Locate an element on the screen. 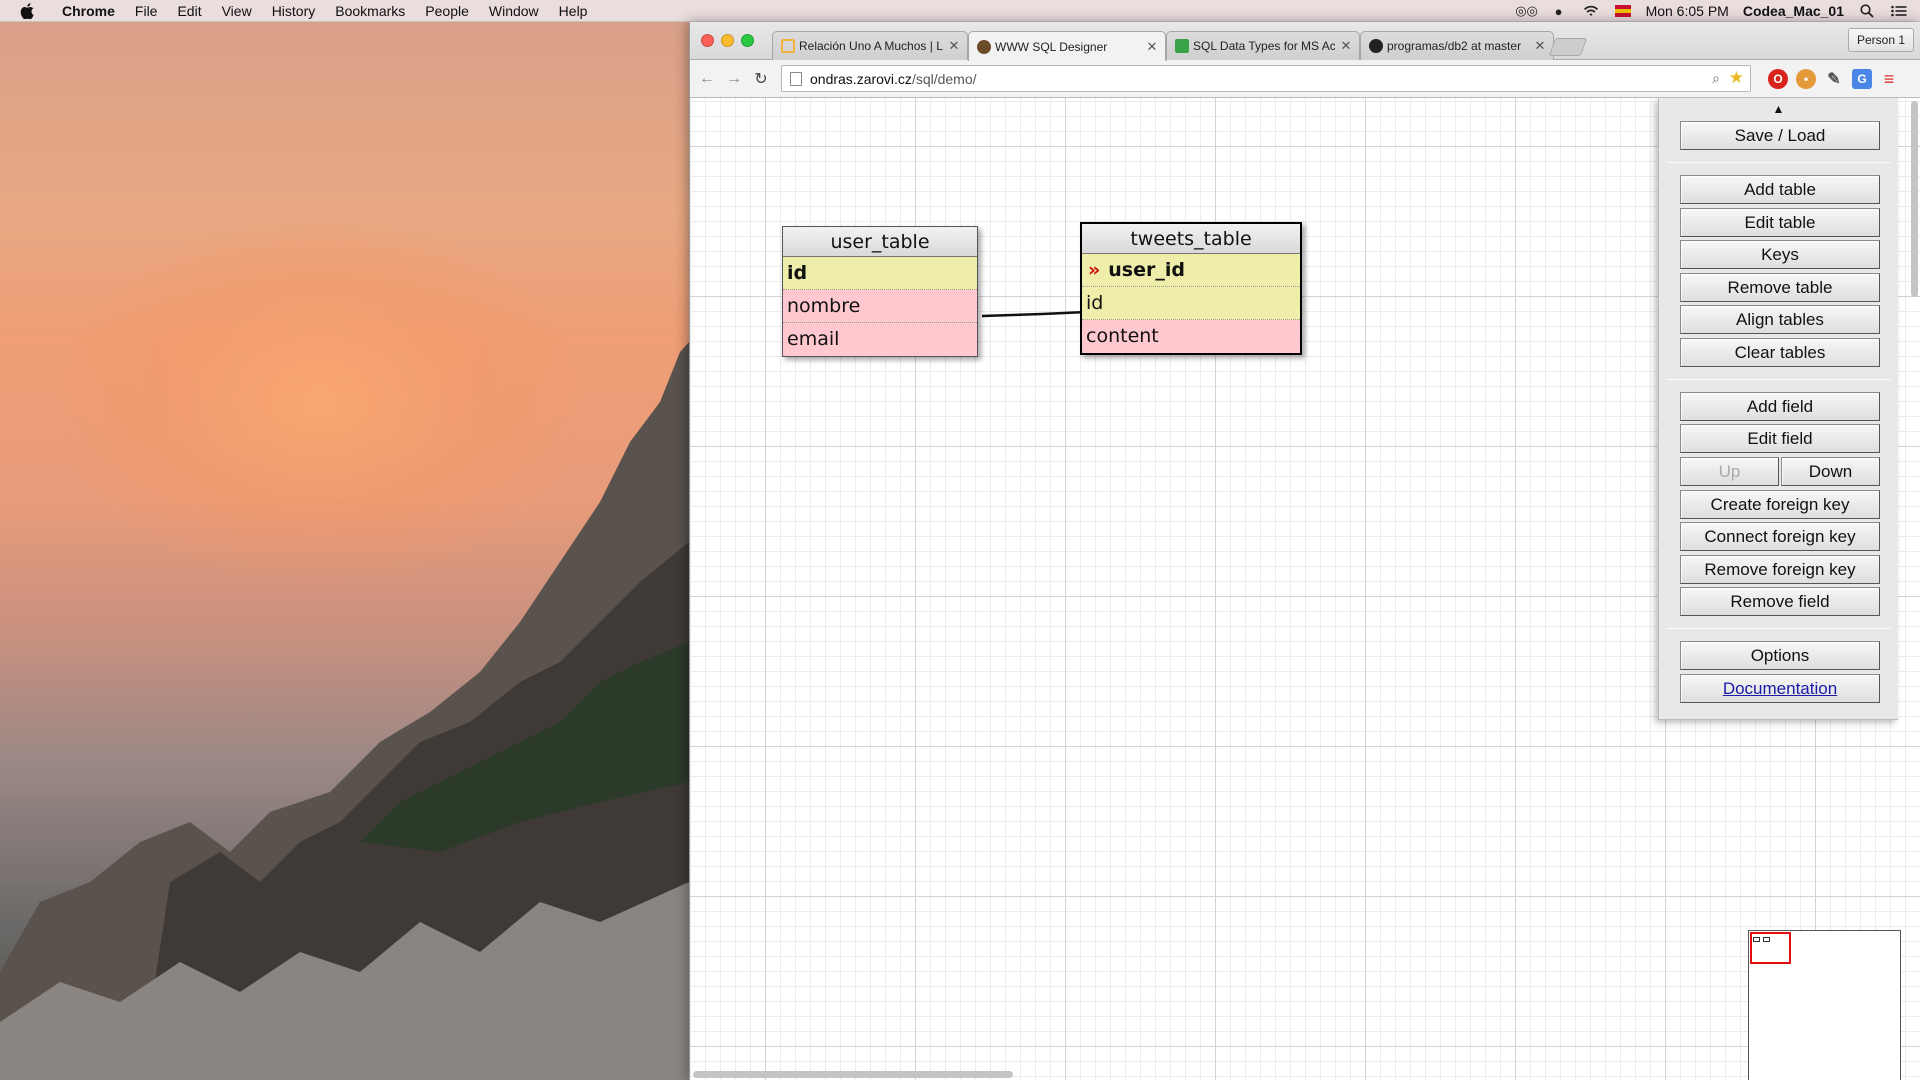 The image size is (1920, 1080). apple-logo-icon is located at coordinates (27, 11).